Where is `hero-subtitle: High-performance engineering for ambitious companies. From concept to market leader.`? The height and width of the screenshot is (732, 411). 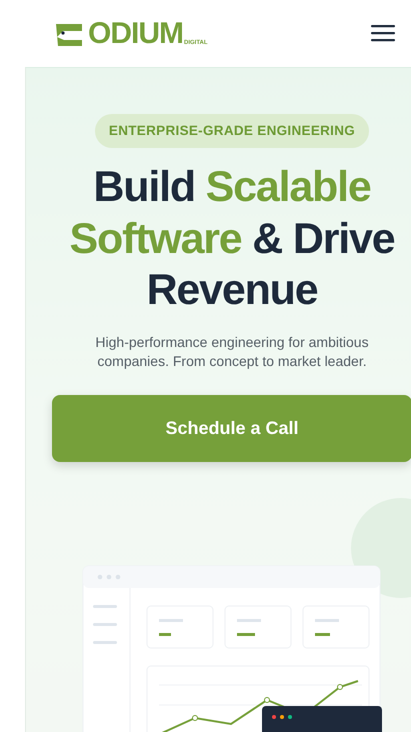
hero-subtitle: High-performance engineering for ambitious companies. From concept to market leader. is located at coordinates (232, 352).